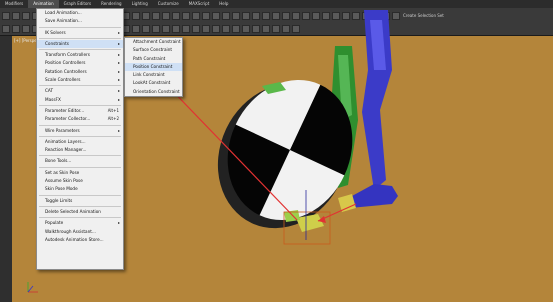 The image size is (553, 302). I want to click on animation-menu-item: Assume Skin Pose, so click(80, 181).